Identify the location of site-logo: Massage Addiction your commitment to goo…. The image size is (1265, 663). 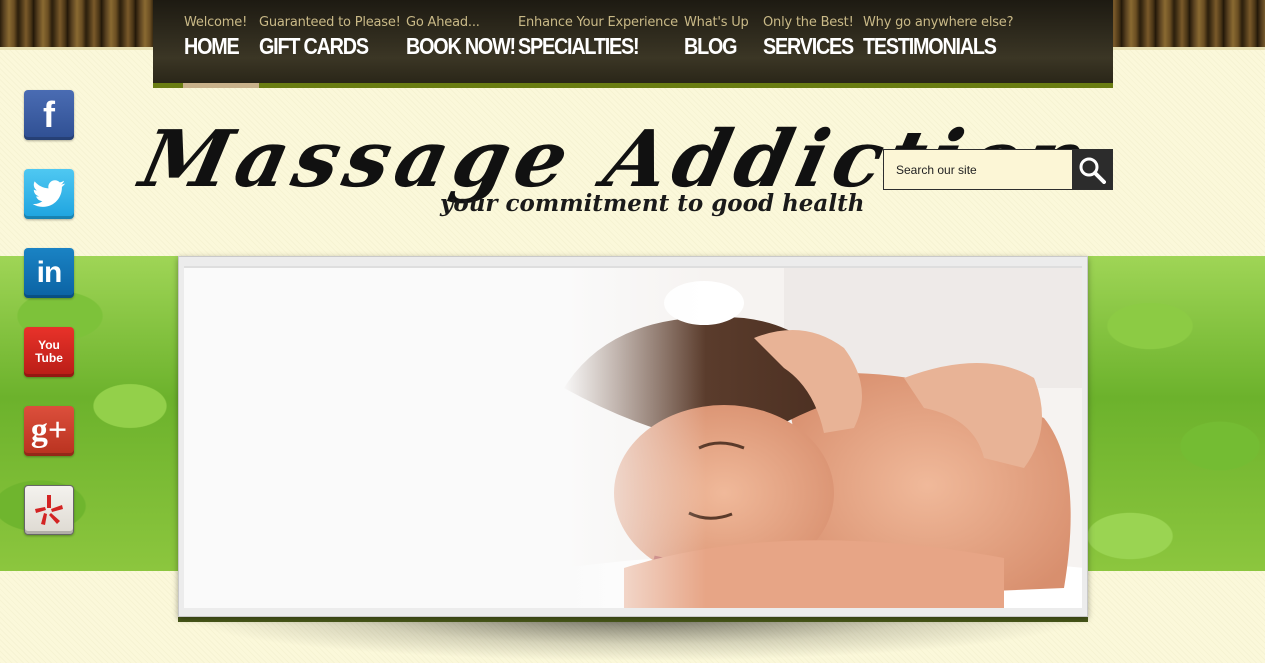
(617, 176).